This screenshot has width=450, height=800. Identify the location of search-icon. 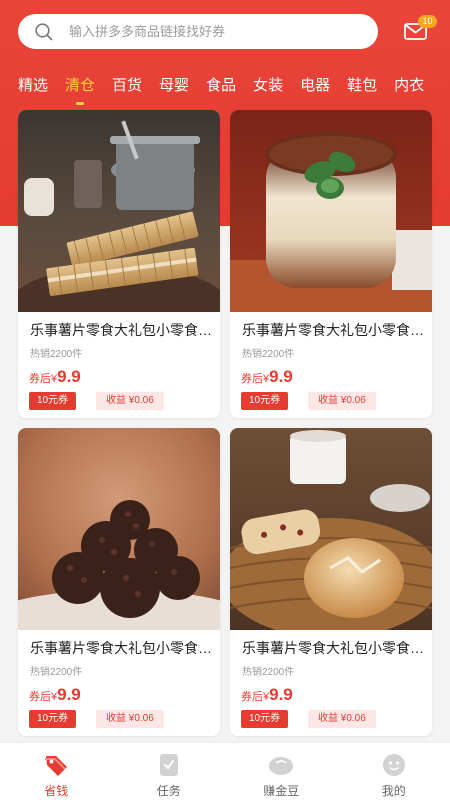
(44, 31).